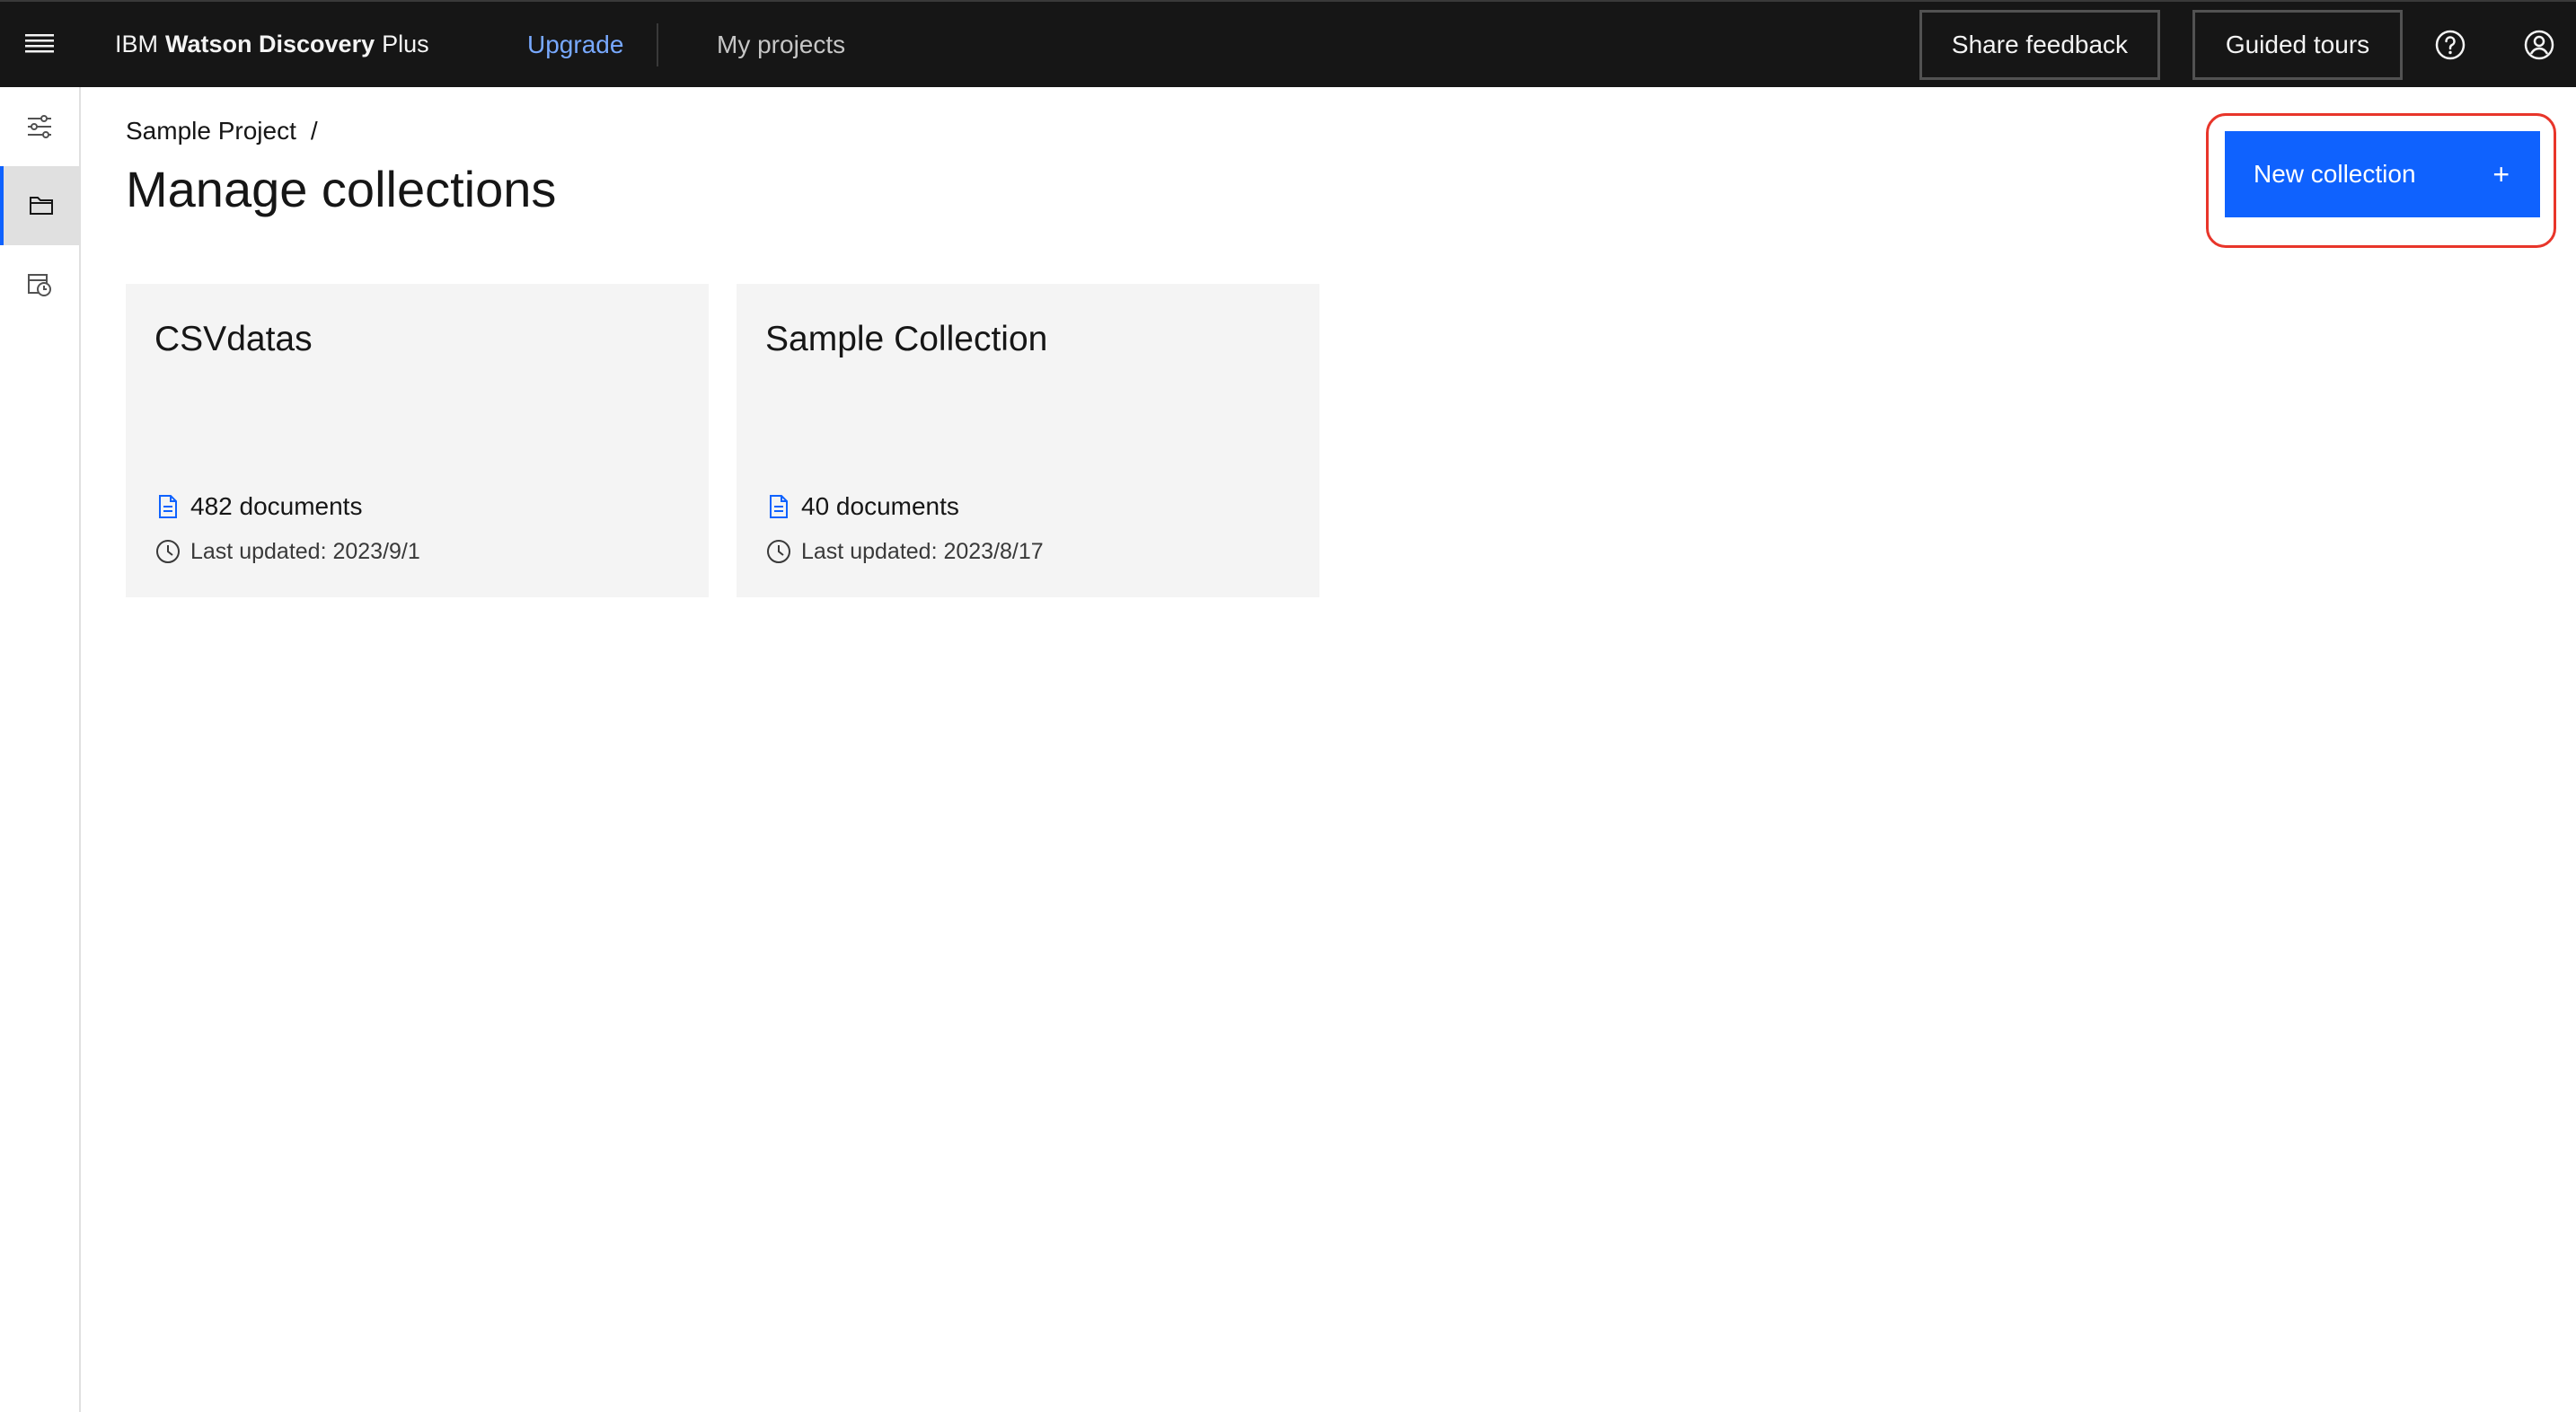 The width and height of the screenshot is (2576, 1412). I want to click on share-feedback-button: Share feedback, so click(2039, 45).